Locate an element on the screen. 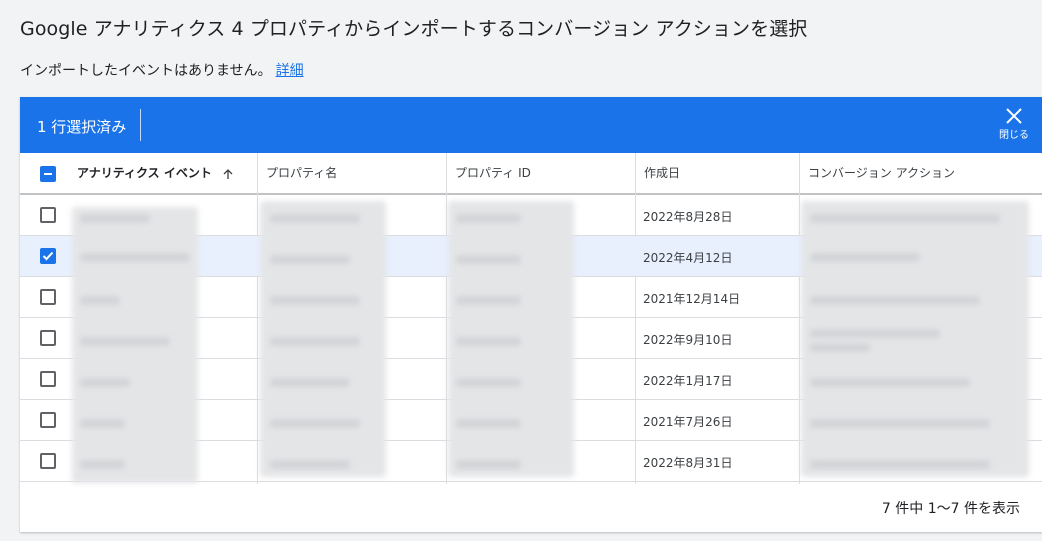 The height and width of the screenshot is (541, 1042). column-header-property-name: プロパティ名 is located at coordinates (297, 173).